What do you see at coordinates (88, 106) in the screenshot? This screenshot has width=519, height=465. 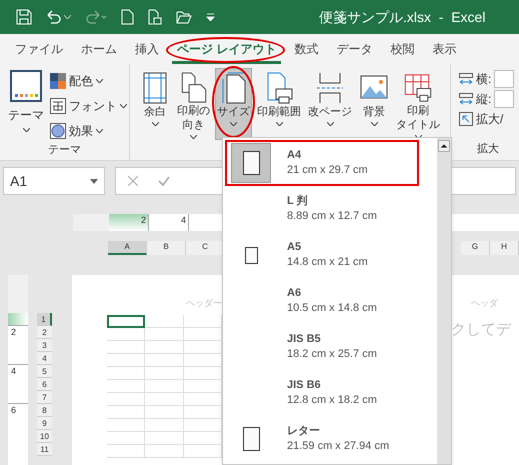 I see `theme-option-button: フォント` at bounding box center [88, 106].